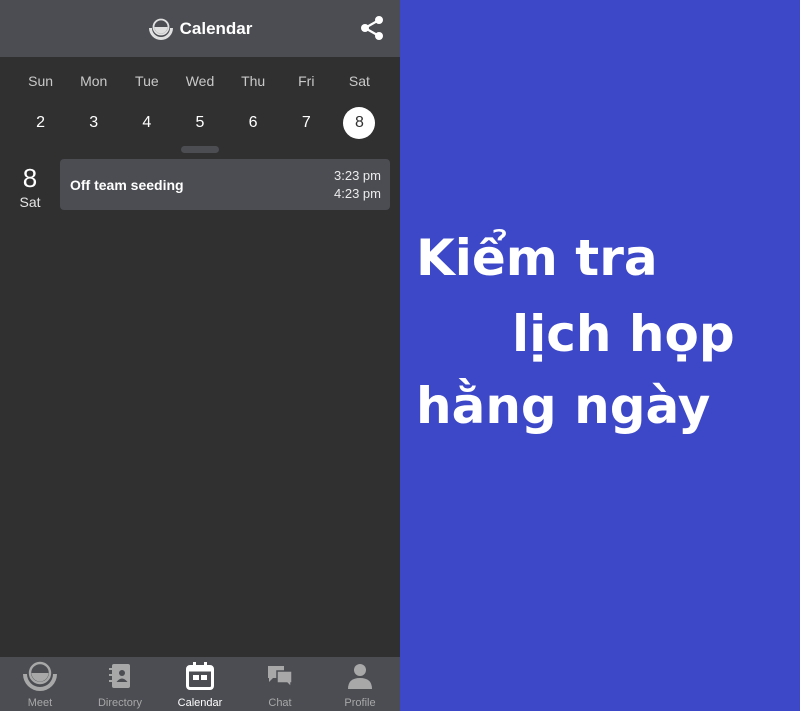 This screenshot has width=800, height=711. I want to click on nav-label: Directory, so click(119, 703).